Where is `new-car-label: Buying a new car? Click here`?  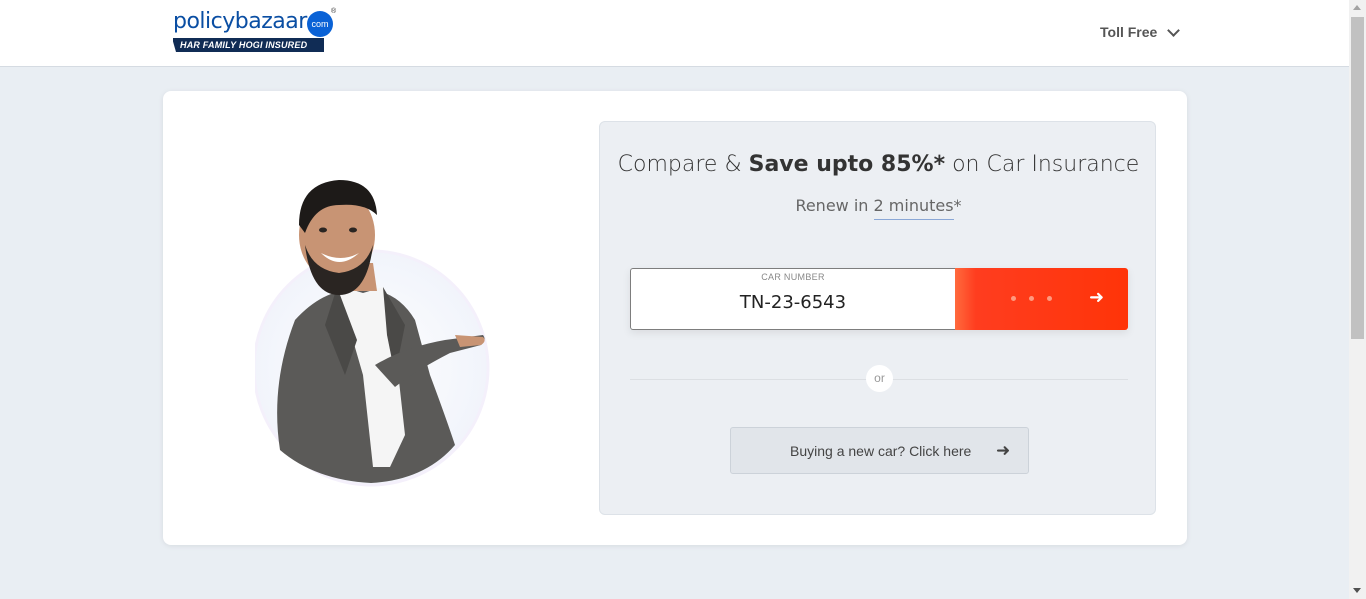 new-car-label: Buying a new car? Click here is located at coordinates (881, 450).